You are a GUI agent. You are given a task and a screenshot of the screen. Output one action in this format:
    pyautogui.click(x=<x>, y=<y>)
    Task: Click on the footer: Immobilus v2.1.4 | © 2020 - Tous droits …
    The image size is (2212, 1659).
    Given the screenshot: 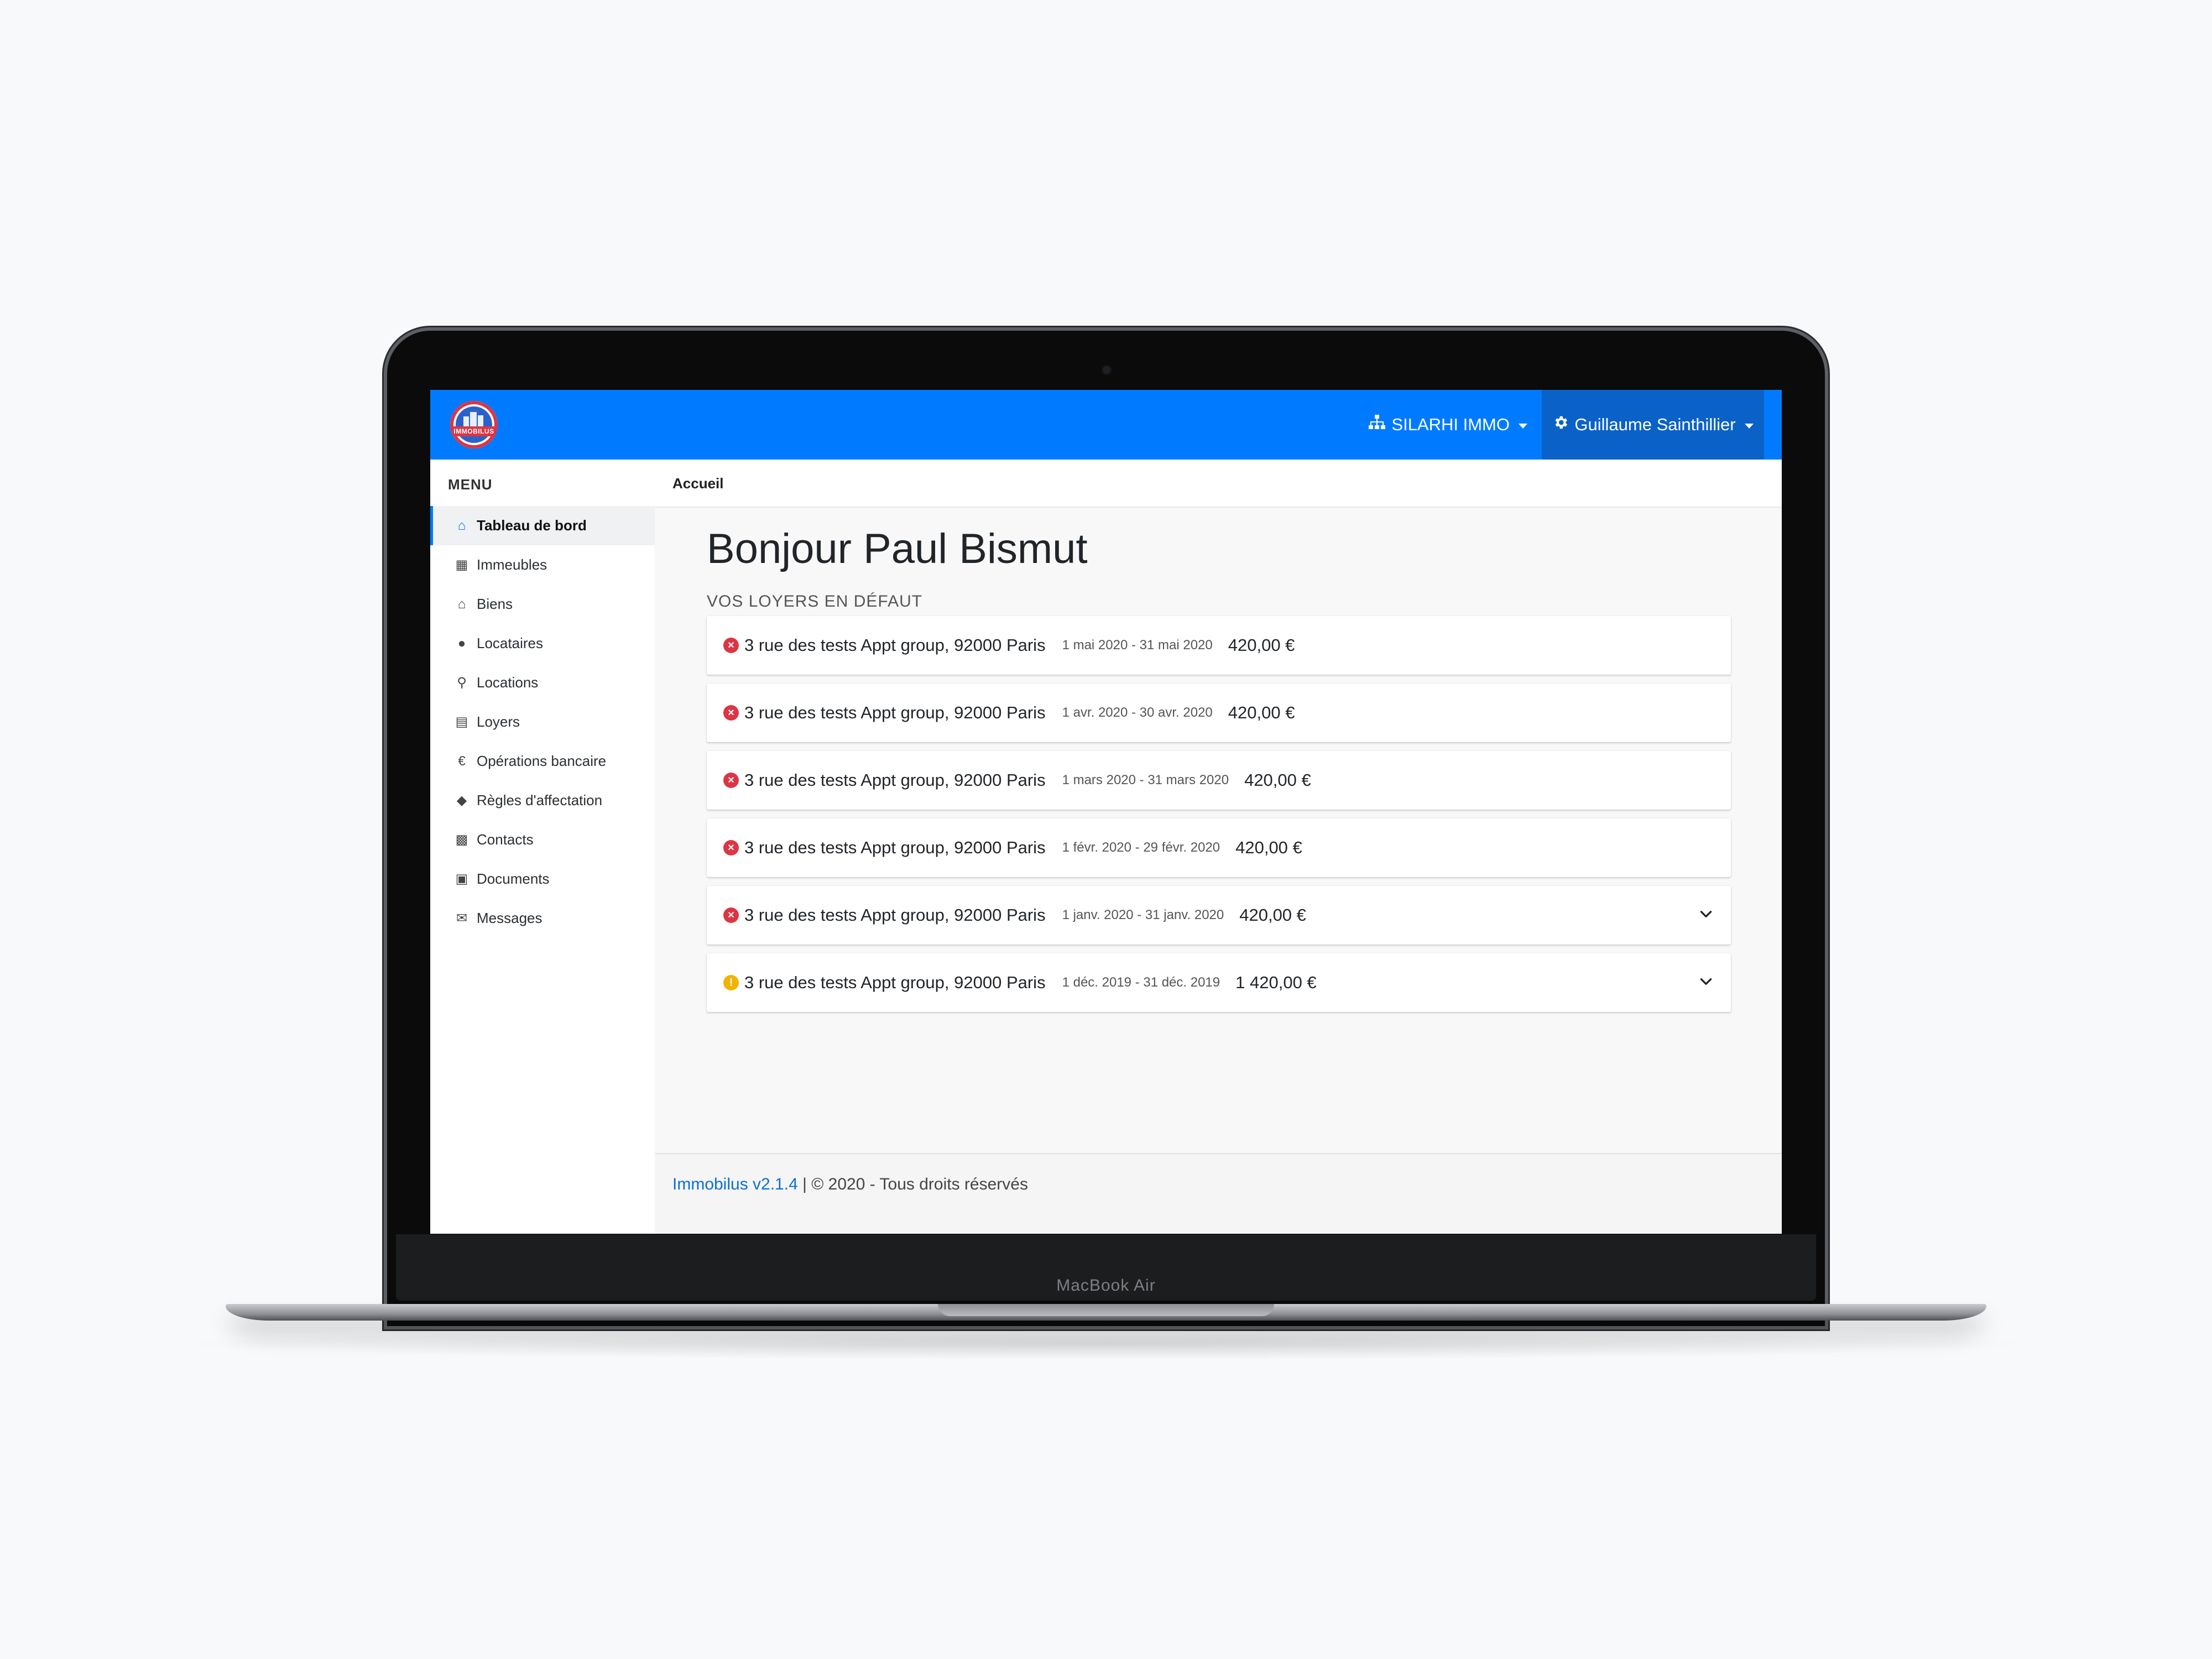 What is the action you would take?
    pyautogui.click(x=1219, y=1194)
    